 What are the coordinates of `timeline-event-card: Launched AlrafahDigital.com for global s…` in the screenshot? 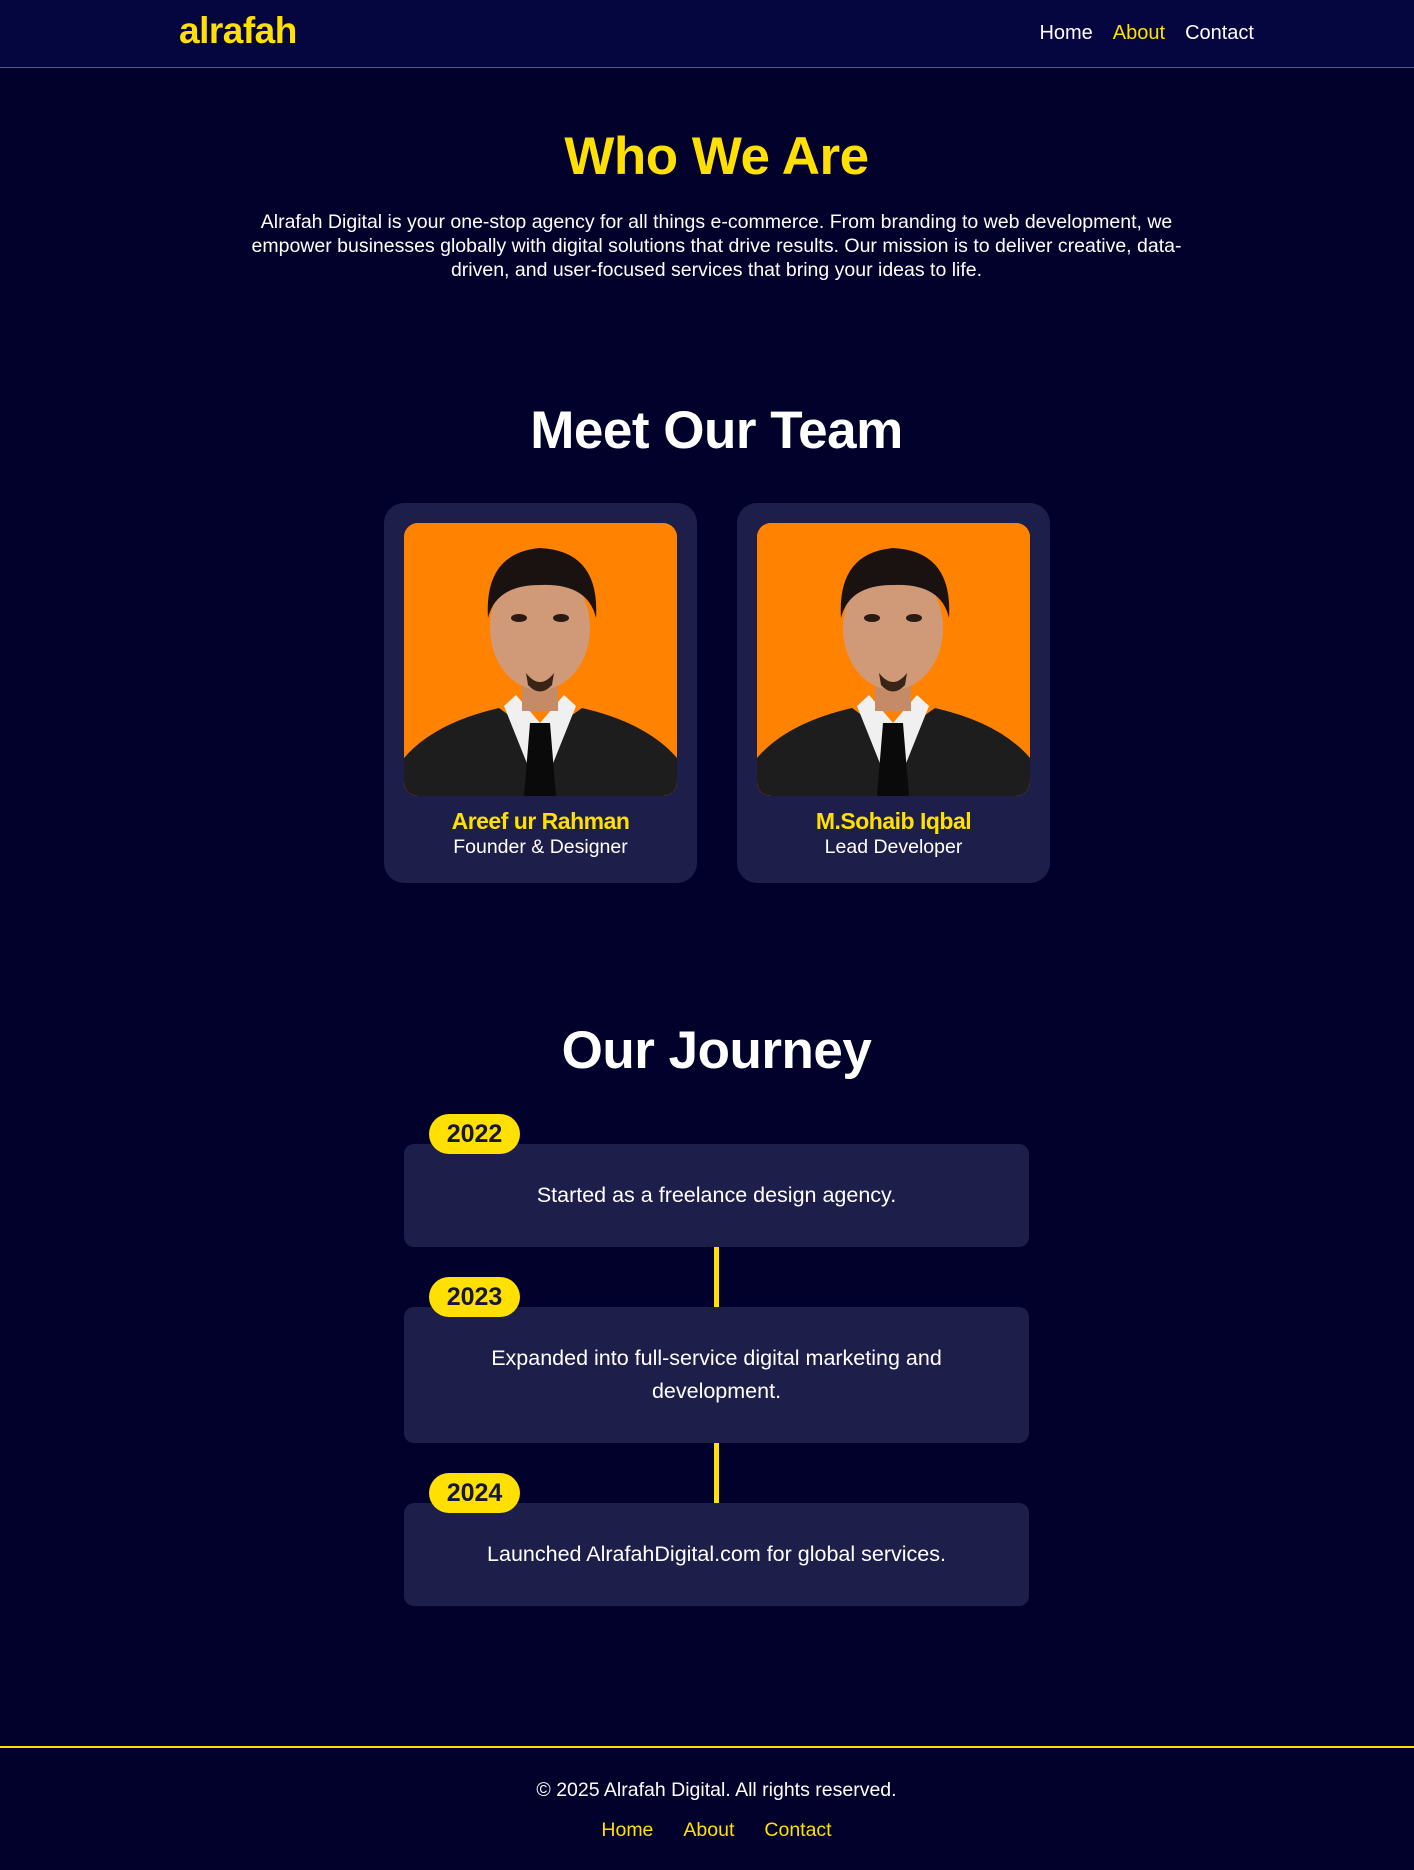 It's located at (716, 1554).